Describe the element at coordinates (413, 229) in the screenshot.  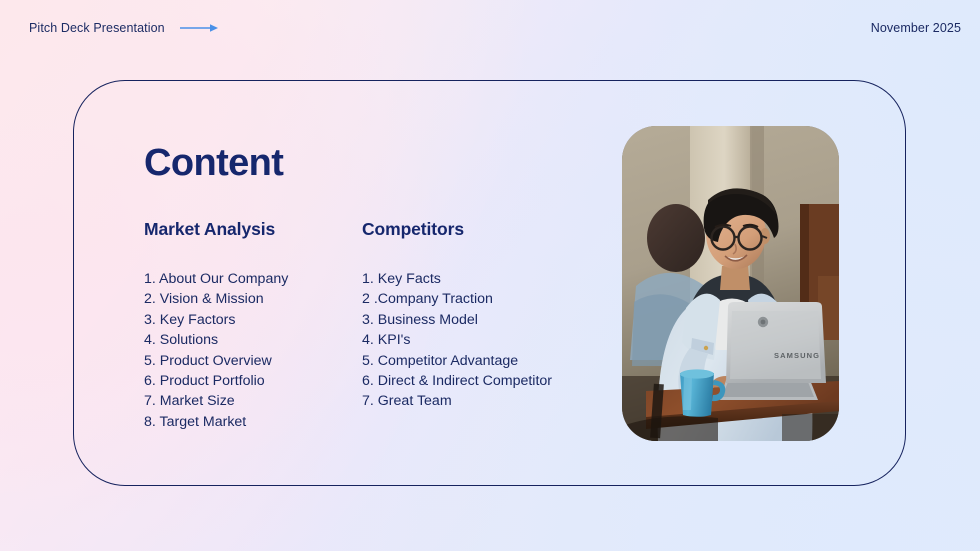
I see `column-heading: Competitors` at that location.